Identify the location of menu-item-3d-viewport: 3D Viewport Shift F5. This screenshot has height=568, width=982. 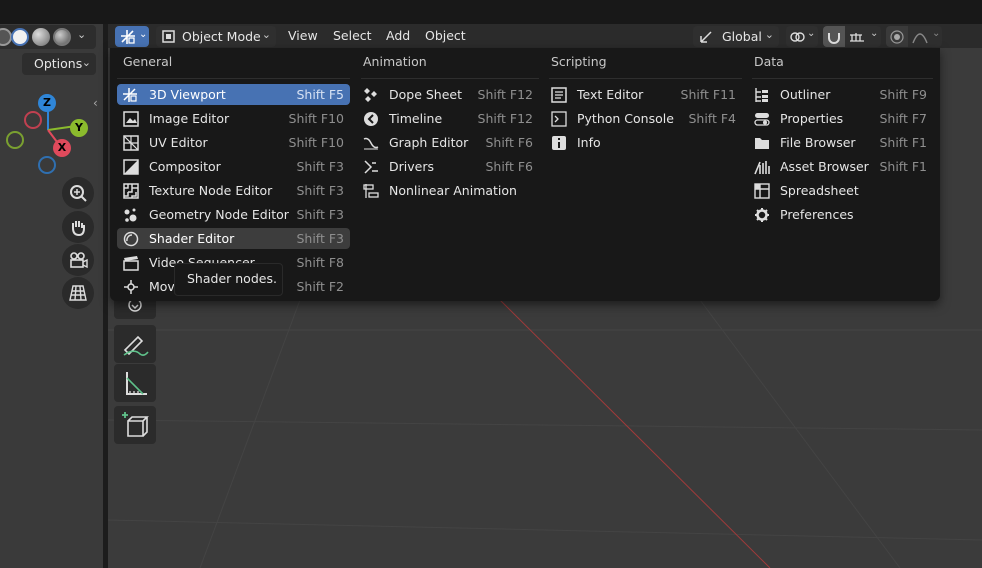
(233, 94).